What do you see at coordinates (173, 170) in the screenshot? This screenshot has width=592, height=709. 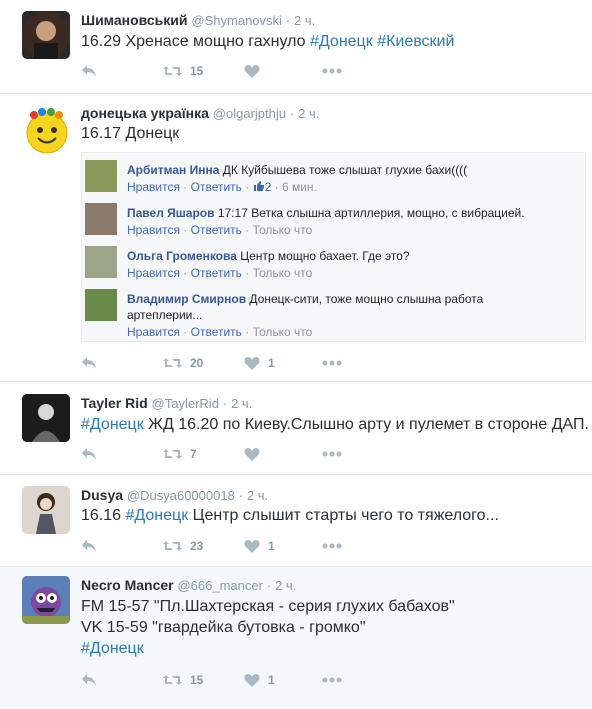 I see `fb-author: Арбитман Инна` at bounding box center [173, 170].